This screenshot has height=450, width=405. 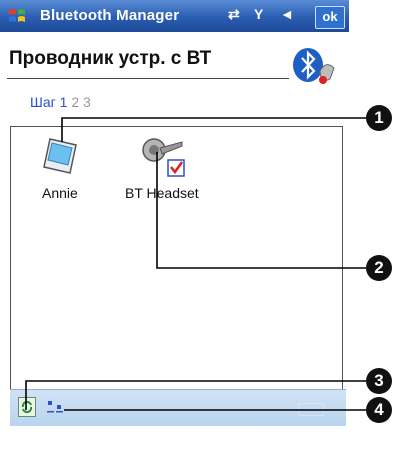 What do you see at coordinates (379, 410) in the screenshot?
I see `callout-4: 4` at bounding box center [379, 410].